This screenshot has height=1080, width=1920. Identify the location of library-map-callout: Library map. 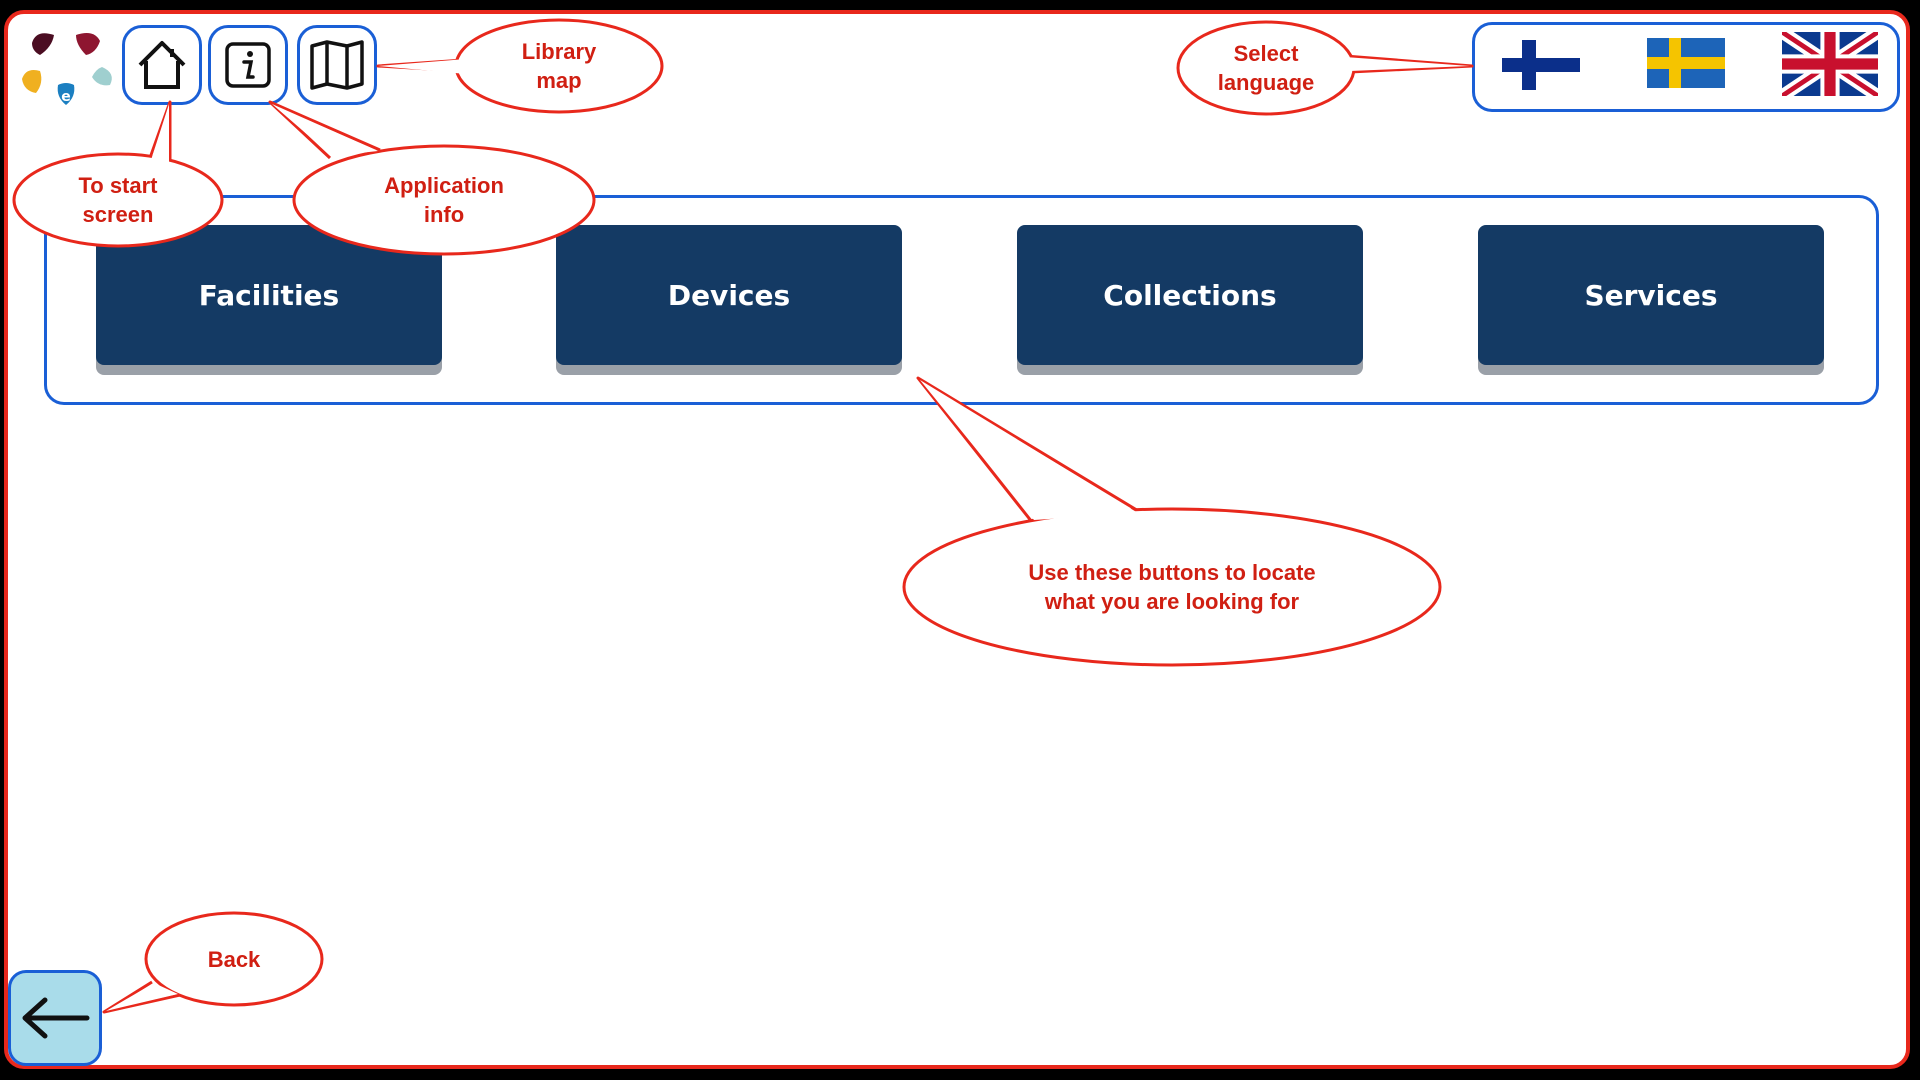
(559, 66).